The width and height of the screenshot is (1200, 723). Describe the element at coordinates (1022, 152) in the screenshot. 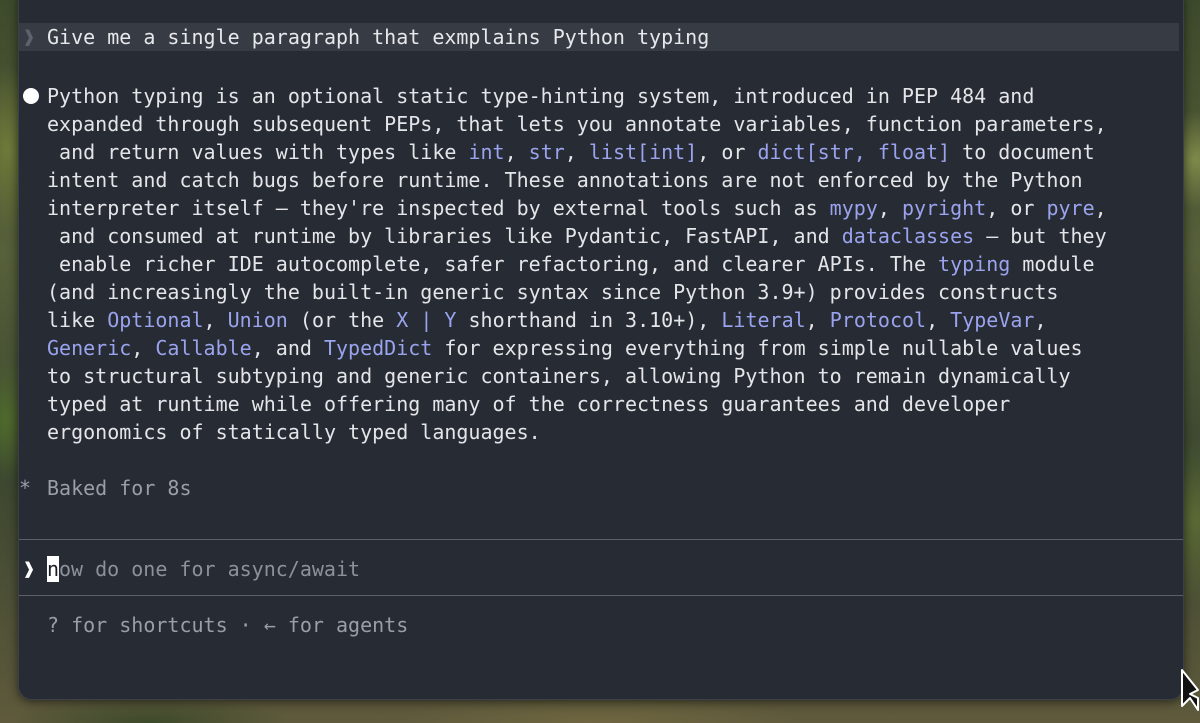

I see `response-text: to document` at that location.